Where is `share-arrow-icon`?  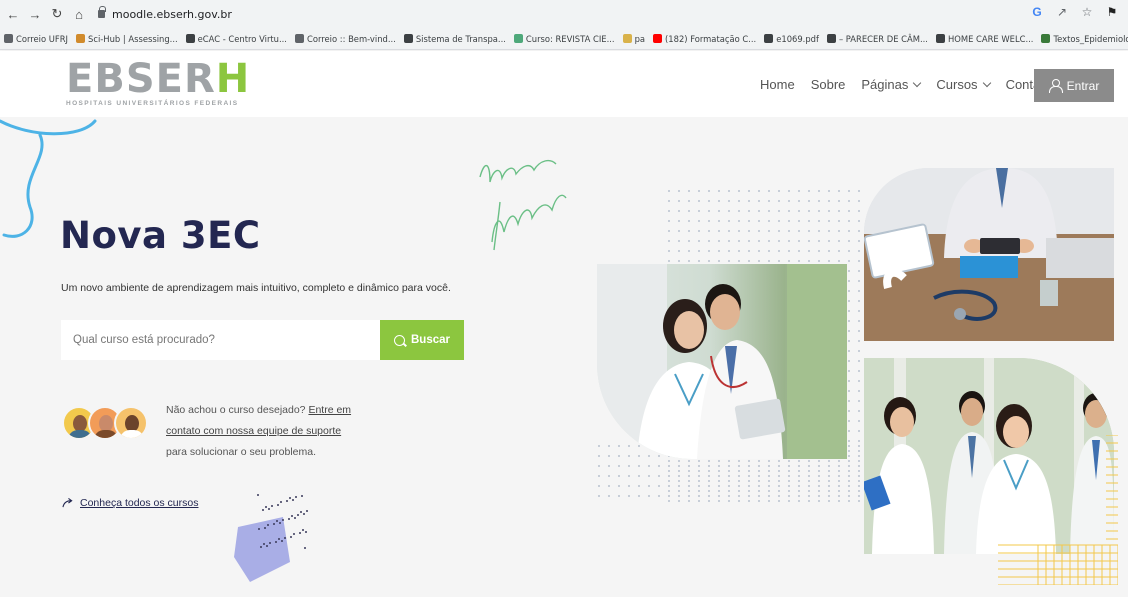
share-arrow-icon is located at coordinates (67, 503).